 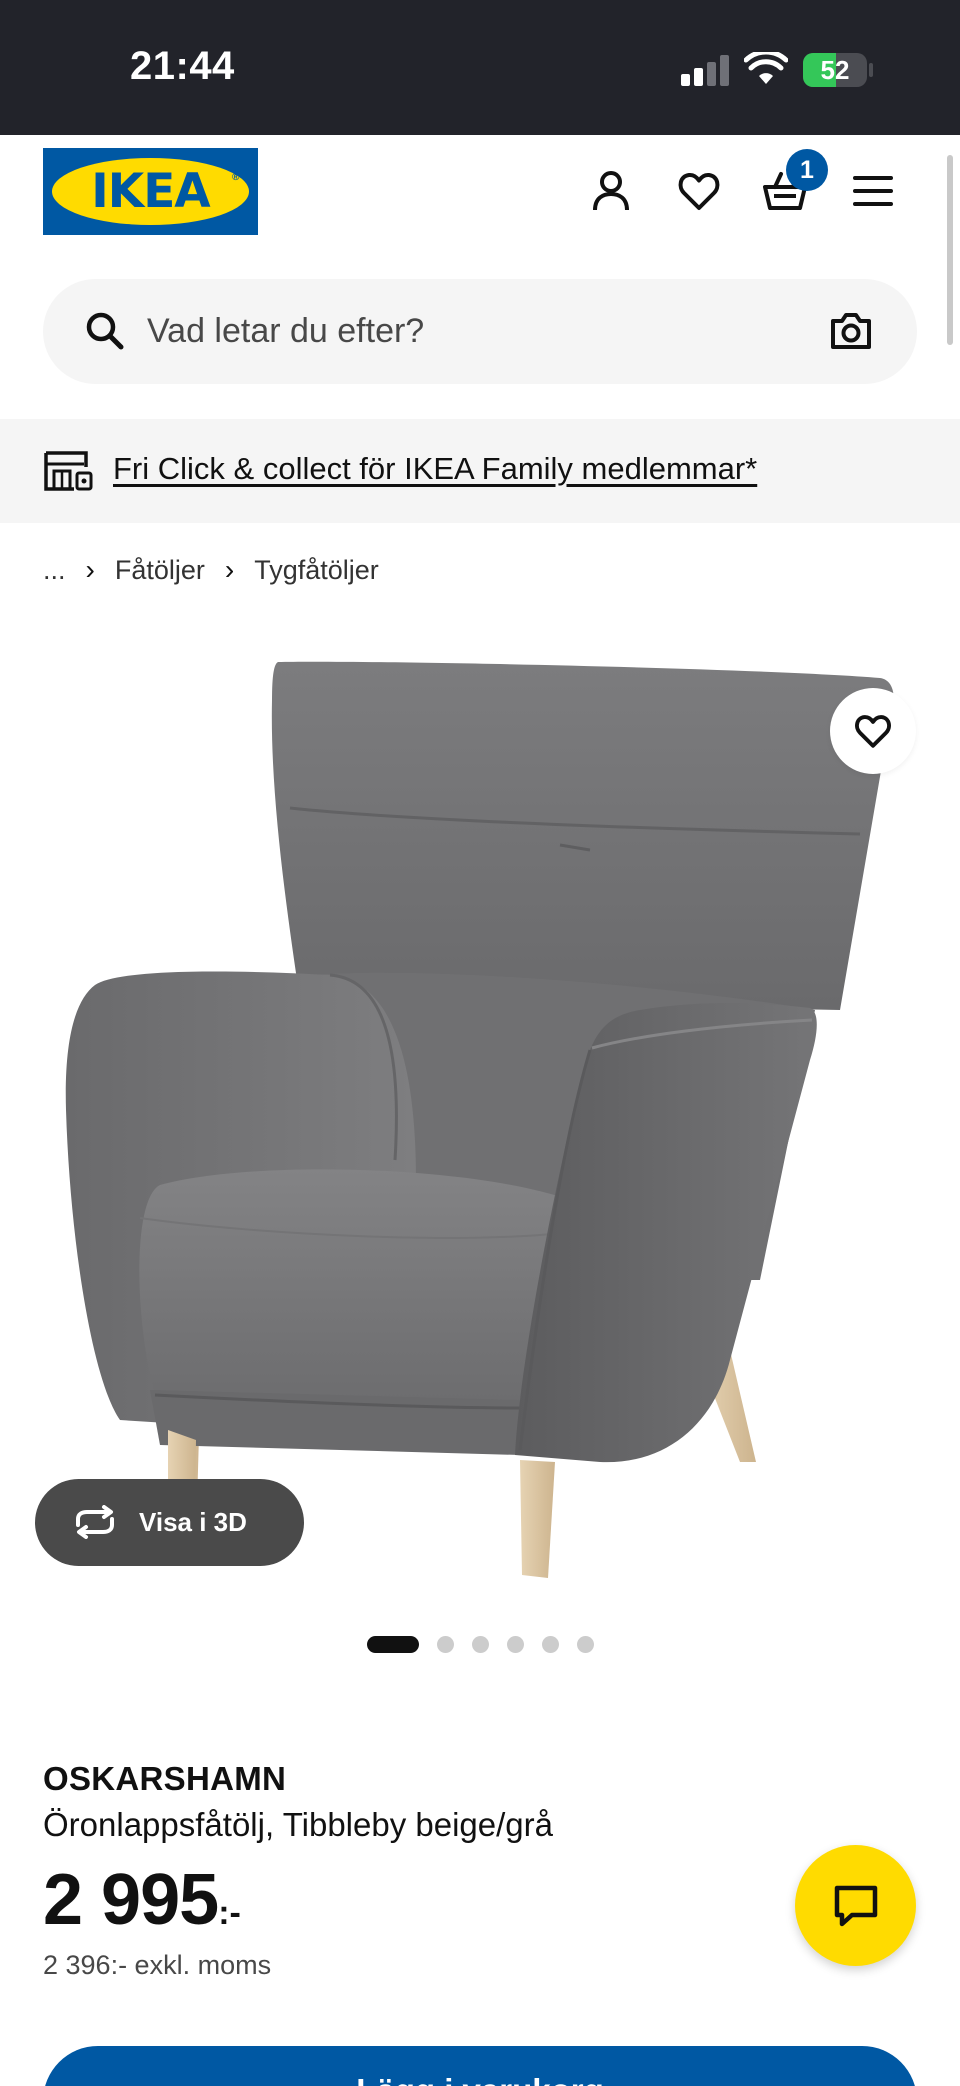 I want to click on chat-button, so click(x=855, y=1905).